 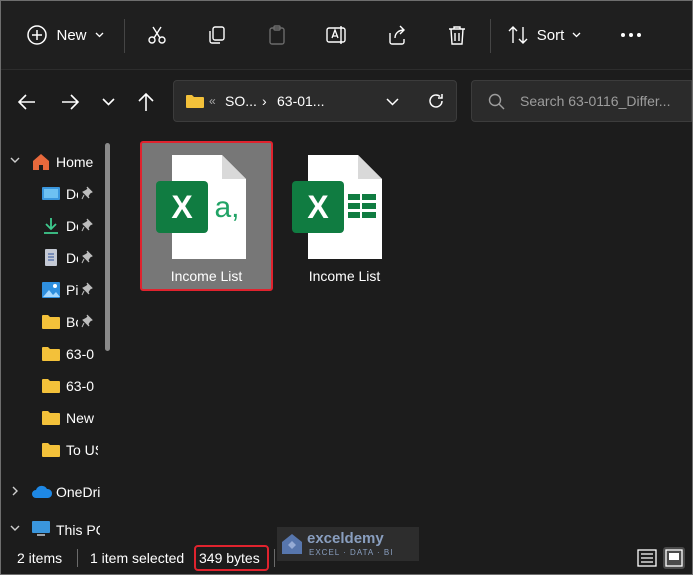 I want to click on details-view-button, so click(x=647, y=558).